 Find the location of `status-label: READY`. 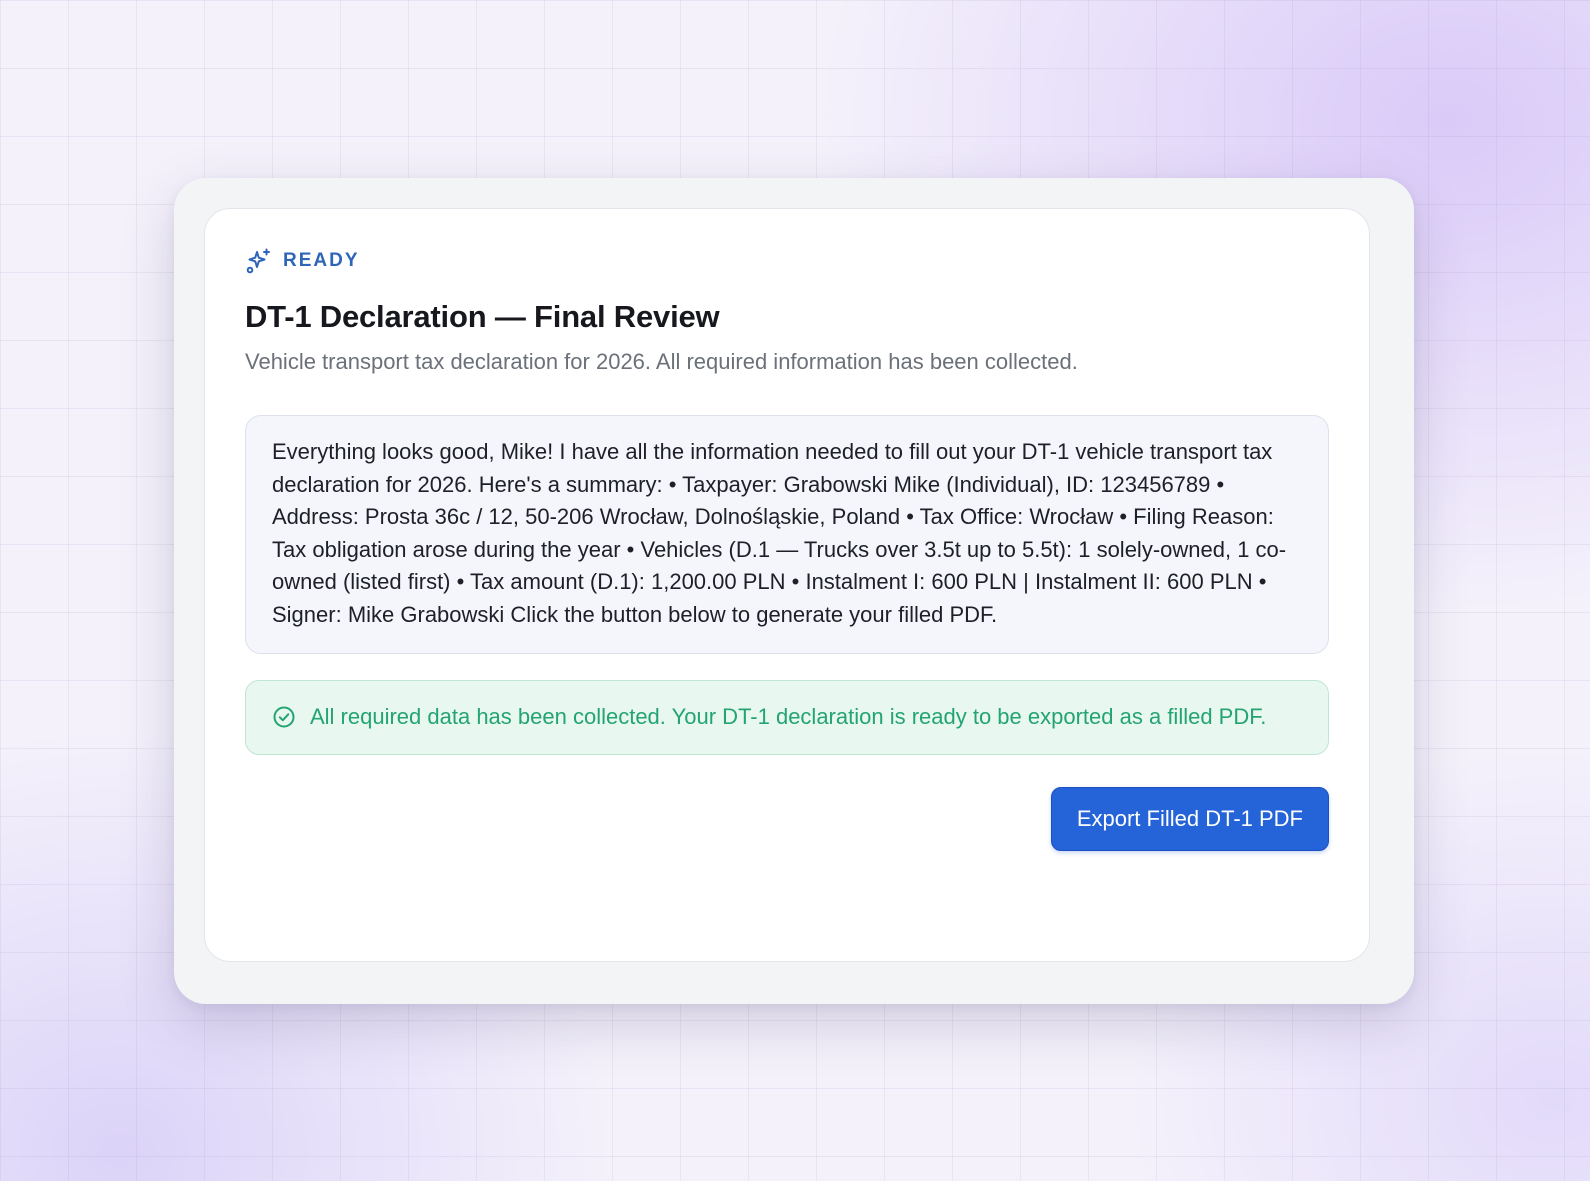

status-label: READY is located at coordinates (321, 260).